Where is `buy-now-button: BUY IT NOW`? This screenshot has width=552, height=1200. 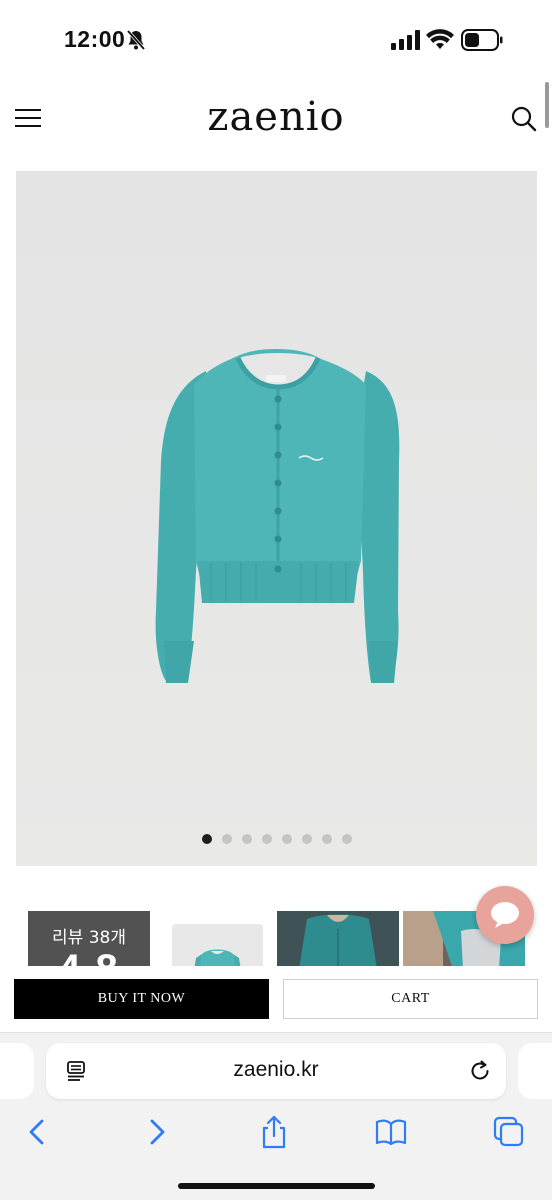
buy-now-button: BUY IT NOW is located at coordinates (141, 999).